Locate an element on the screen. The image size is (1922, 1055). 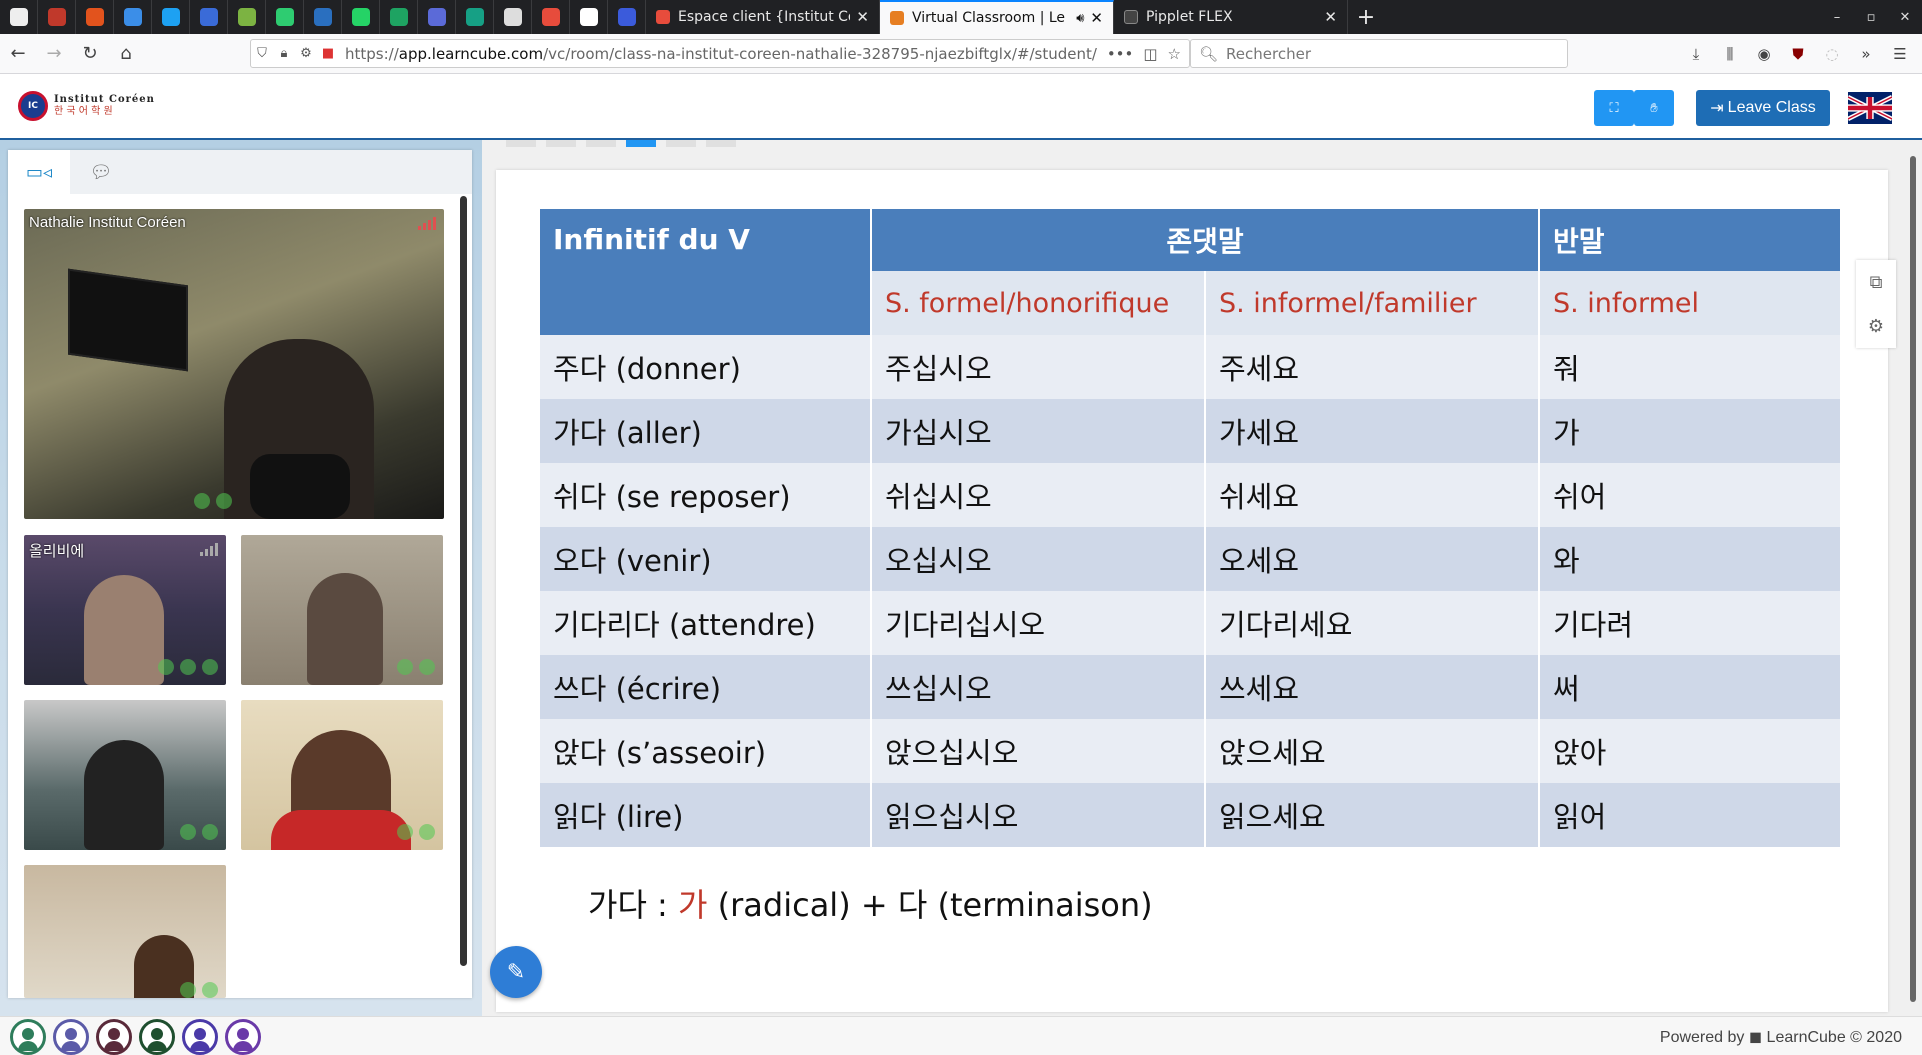
shield-icon: ⛉ is located at coordinates (262, 53).